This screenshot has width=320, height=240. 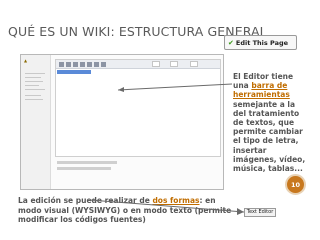 I want to click on screenshot-highlight-line, so click(x=74, y=72).